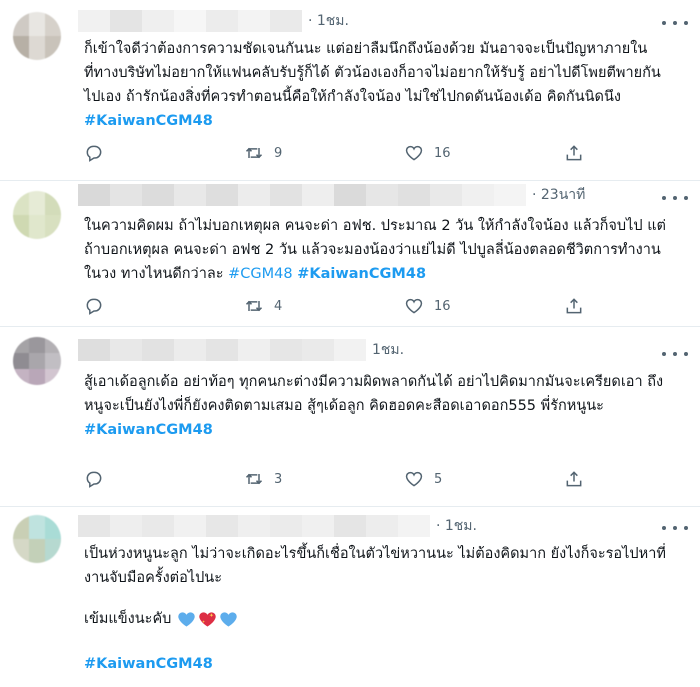 This screenshot has height=687, width=700. What do you see at coordinates (438, 479) in the screenshot?
I see `like-count: 5` at bounding box center [438, 479].